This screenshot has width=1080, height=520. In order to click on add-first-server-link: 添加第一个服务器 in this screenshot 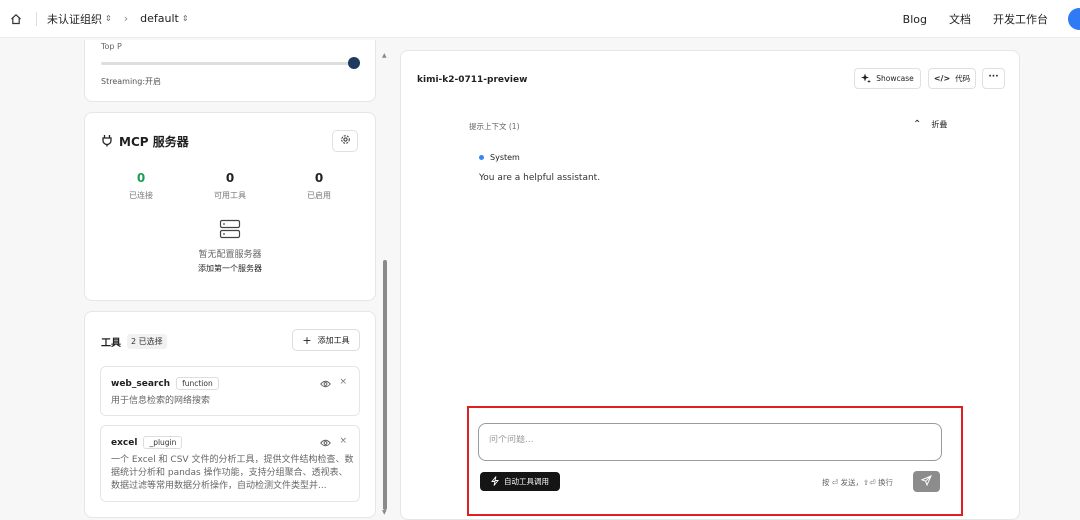, I will do `click(230, 268)`.